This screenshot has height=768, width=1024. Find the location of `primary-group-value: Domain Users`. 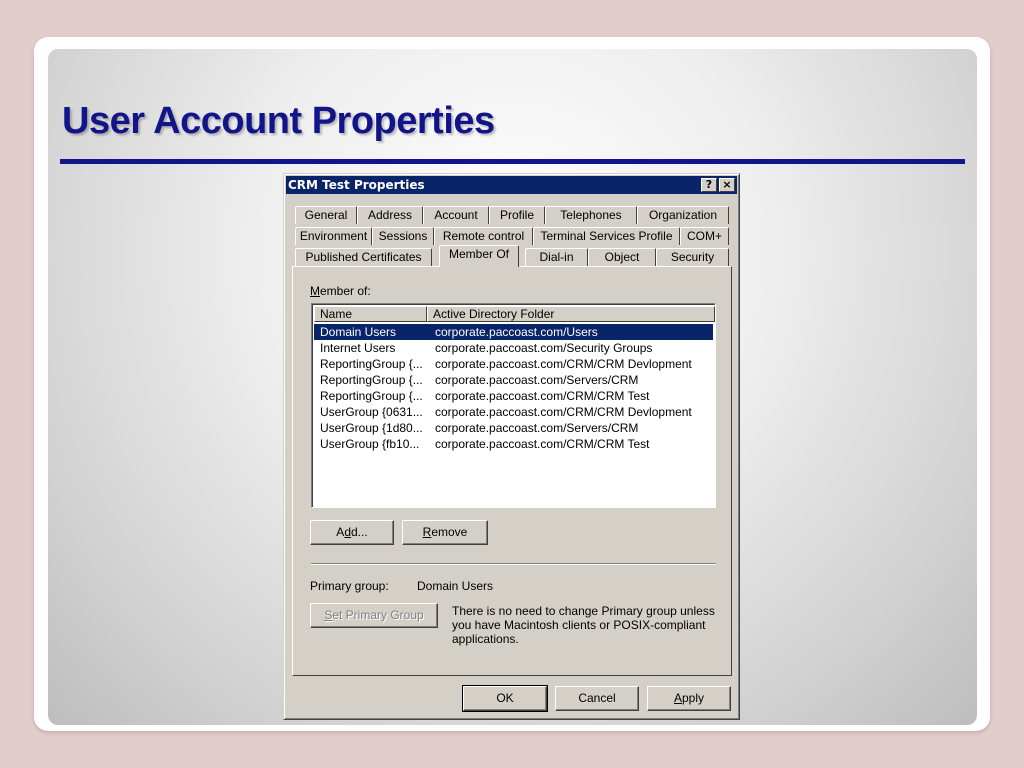

primary-group-value: Domain Users is located at coordinates (455, 586).